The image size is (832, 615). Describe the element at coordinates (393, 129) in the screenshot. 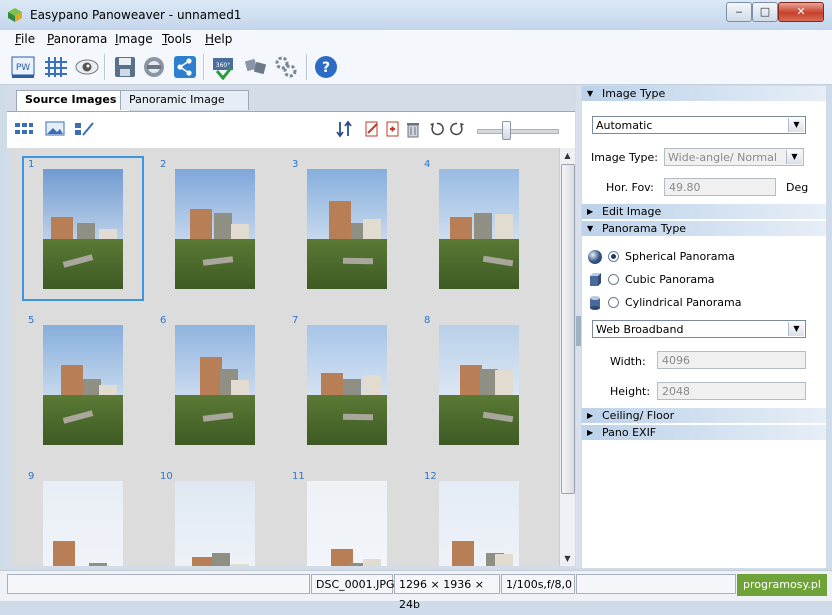

I see `add-image-icon` at that location.